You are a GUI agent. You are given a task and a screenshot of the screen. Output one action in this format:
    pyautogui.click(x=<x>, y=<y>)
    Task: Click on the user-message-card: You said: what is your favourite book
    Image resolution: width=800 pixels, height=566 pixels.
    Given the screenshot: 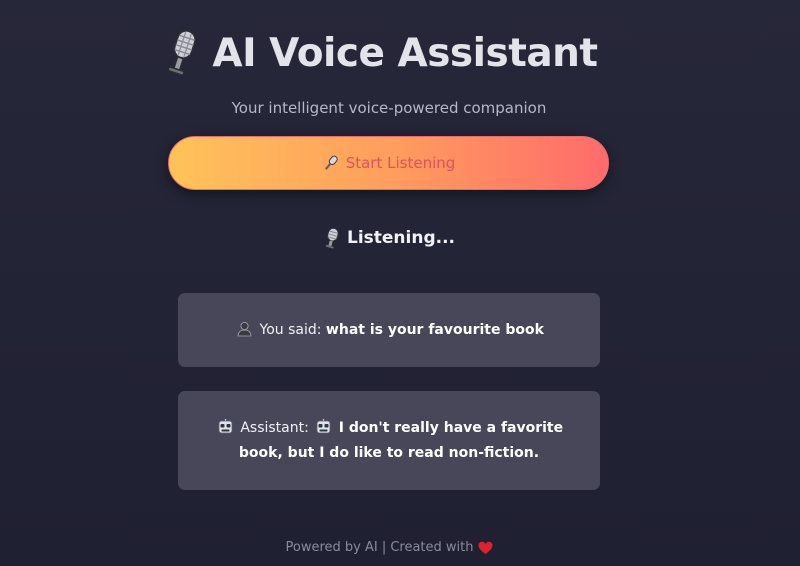 What is the action you would take?
    pyautogui.click(x=389, y=330)
    